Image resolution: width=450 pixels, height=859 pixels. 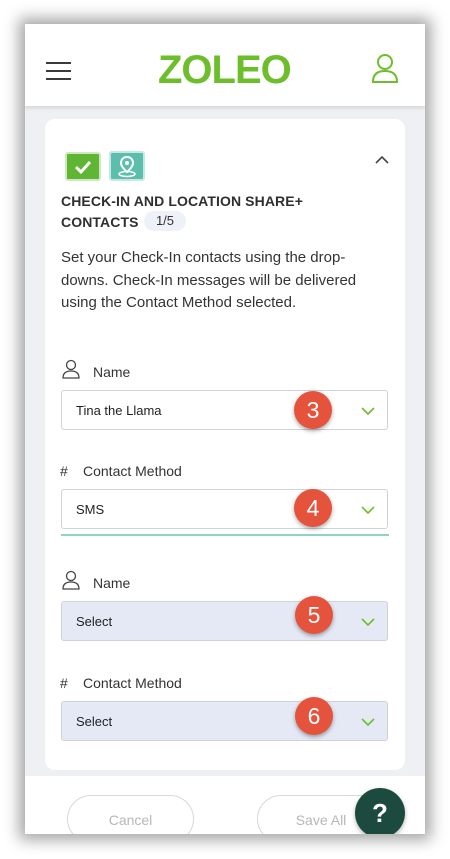 I want to click on step-badge: 1/5, so click(x=165, y=221).